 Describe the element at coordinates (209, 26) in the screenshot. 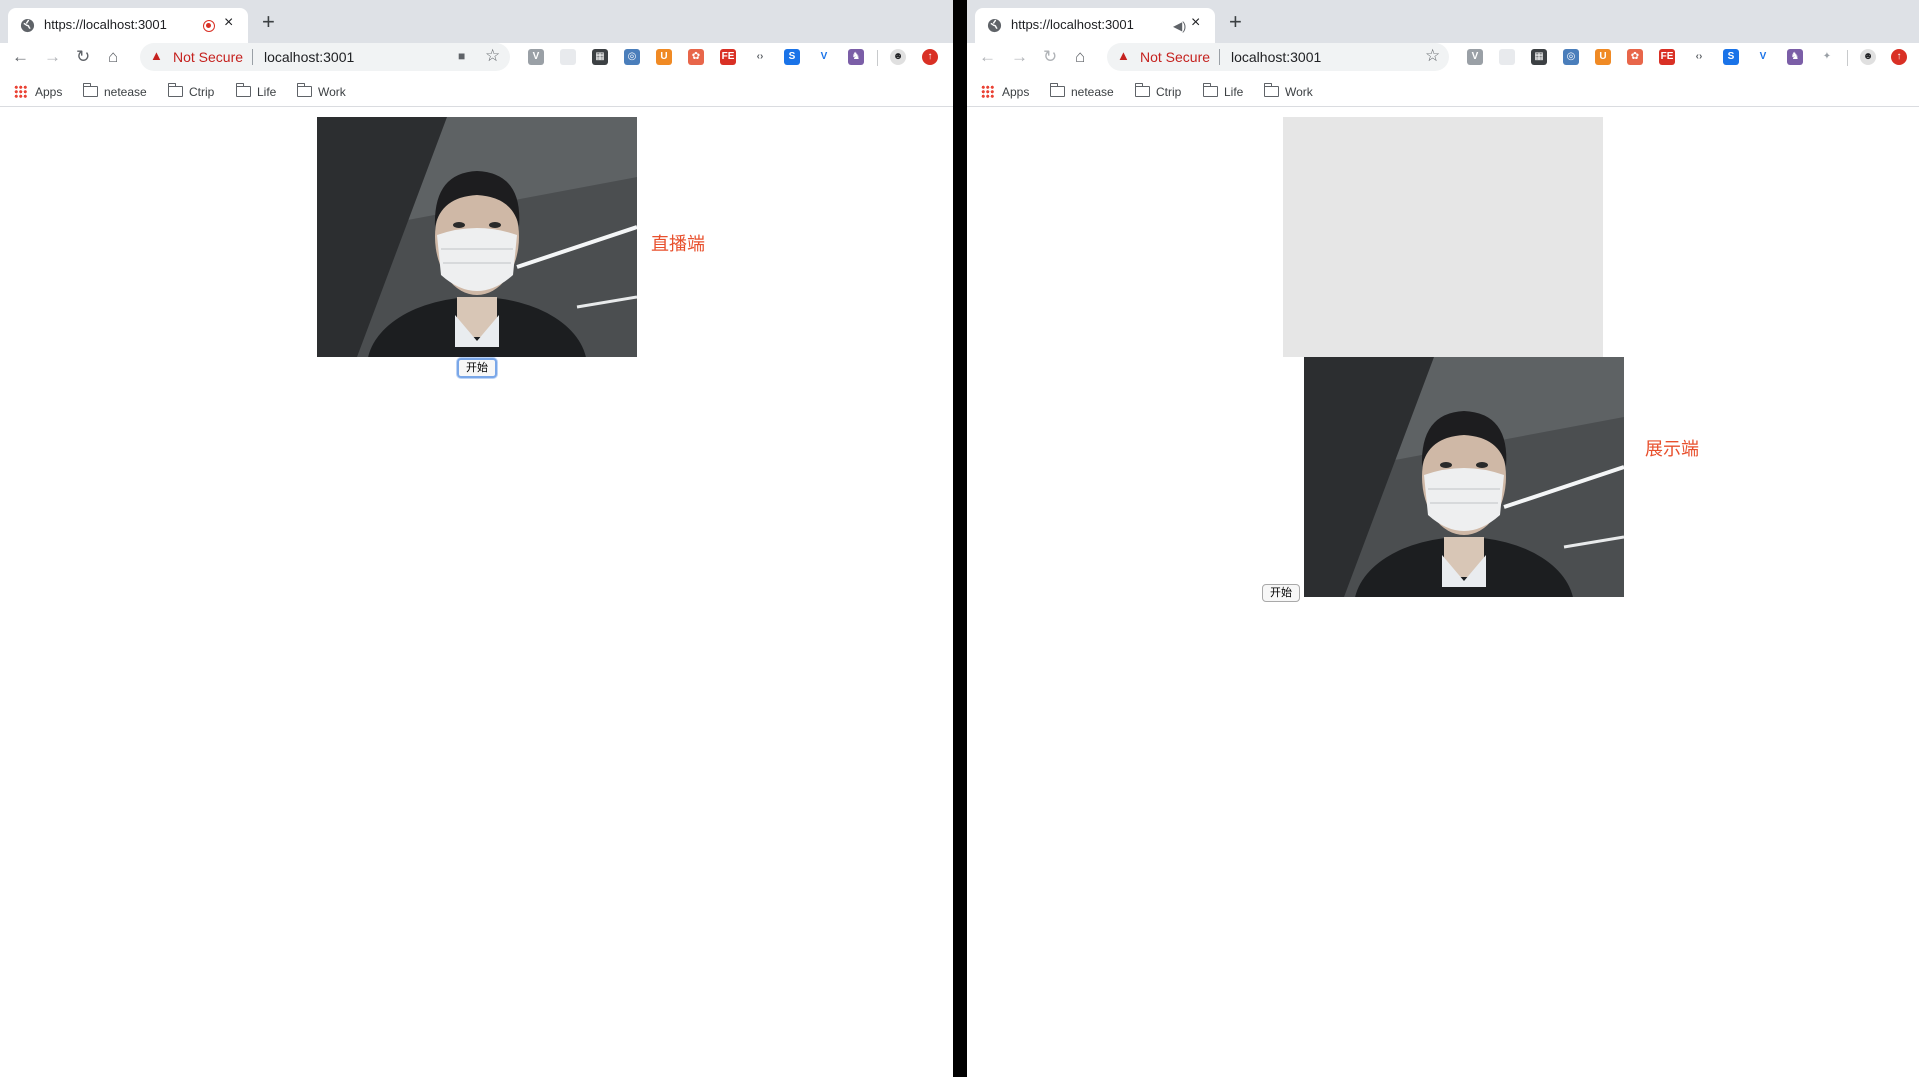

I see `recording-icon` at that location.